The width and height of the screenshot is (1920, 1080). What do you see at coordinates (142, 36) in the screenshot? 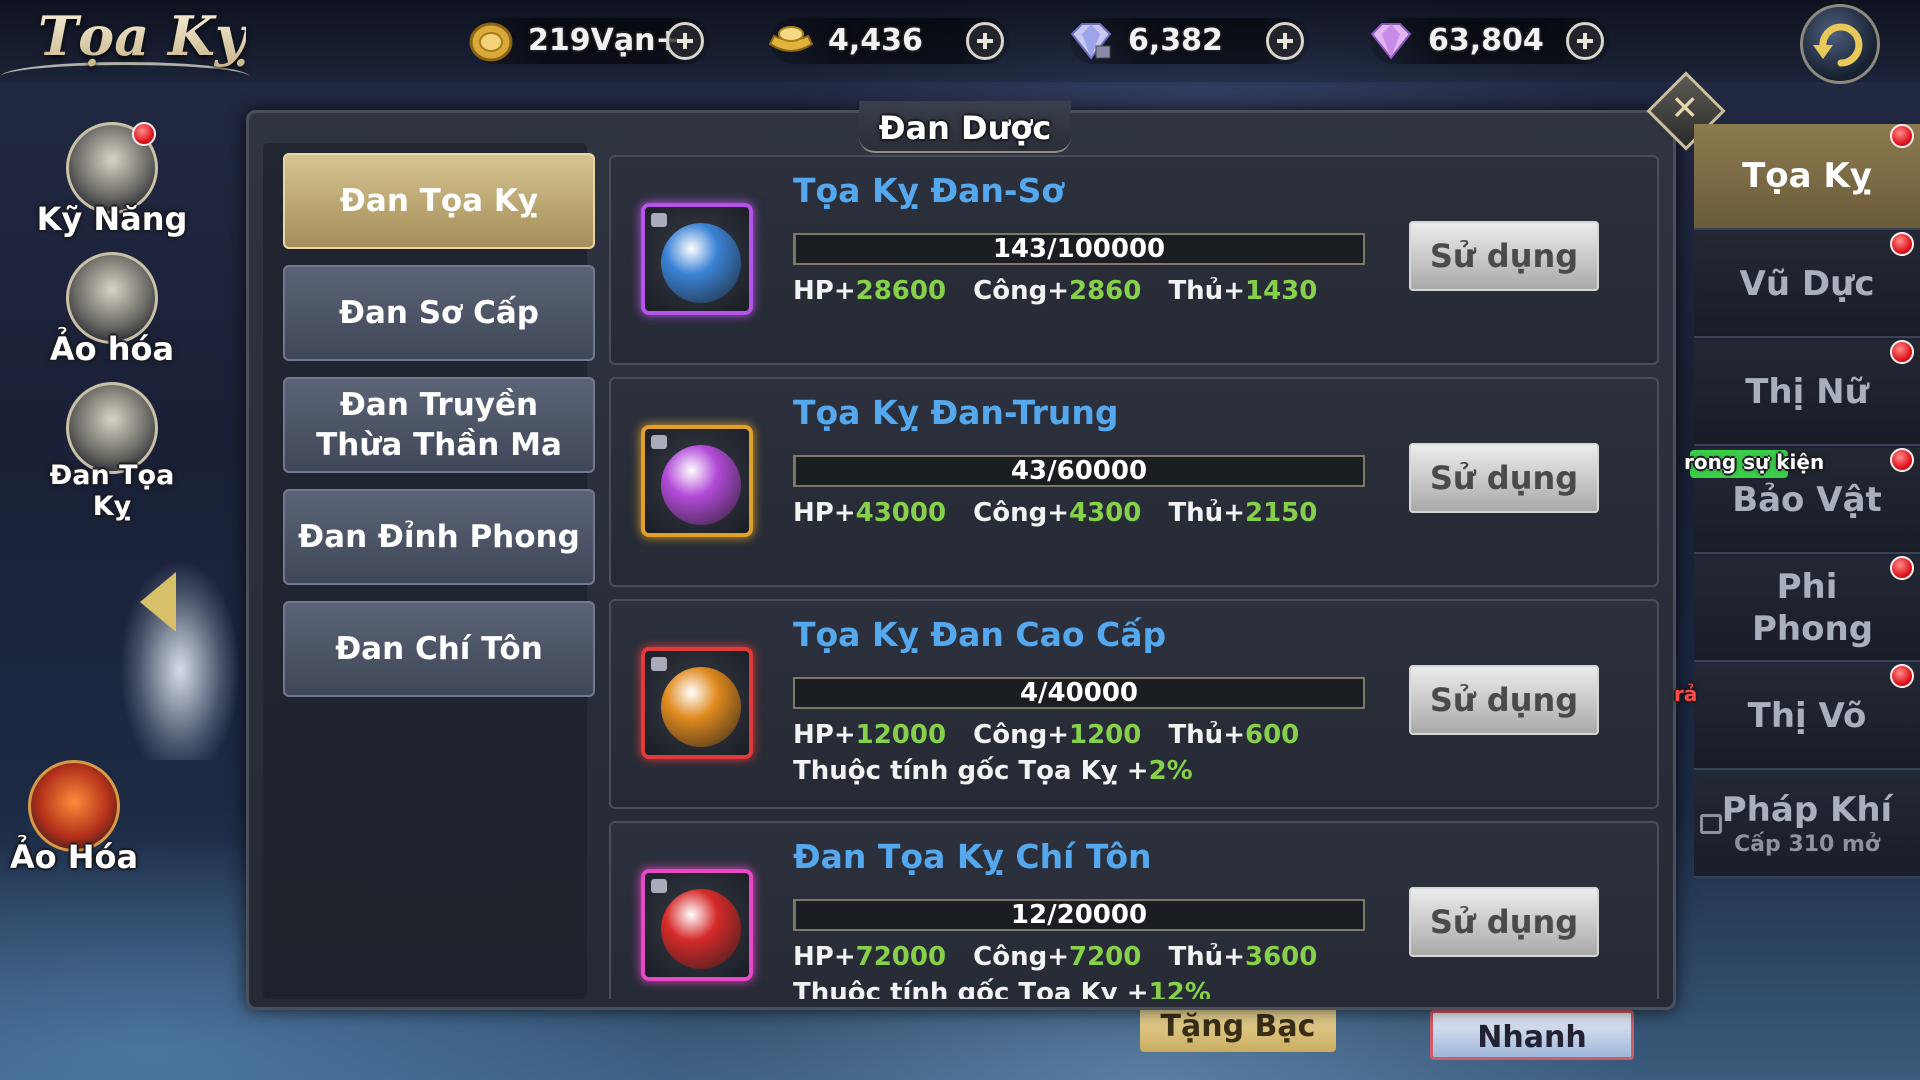
I see `page-title: Tọa Kỵ` at bounding box center [142, 36].